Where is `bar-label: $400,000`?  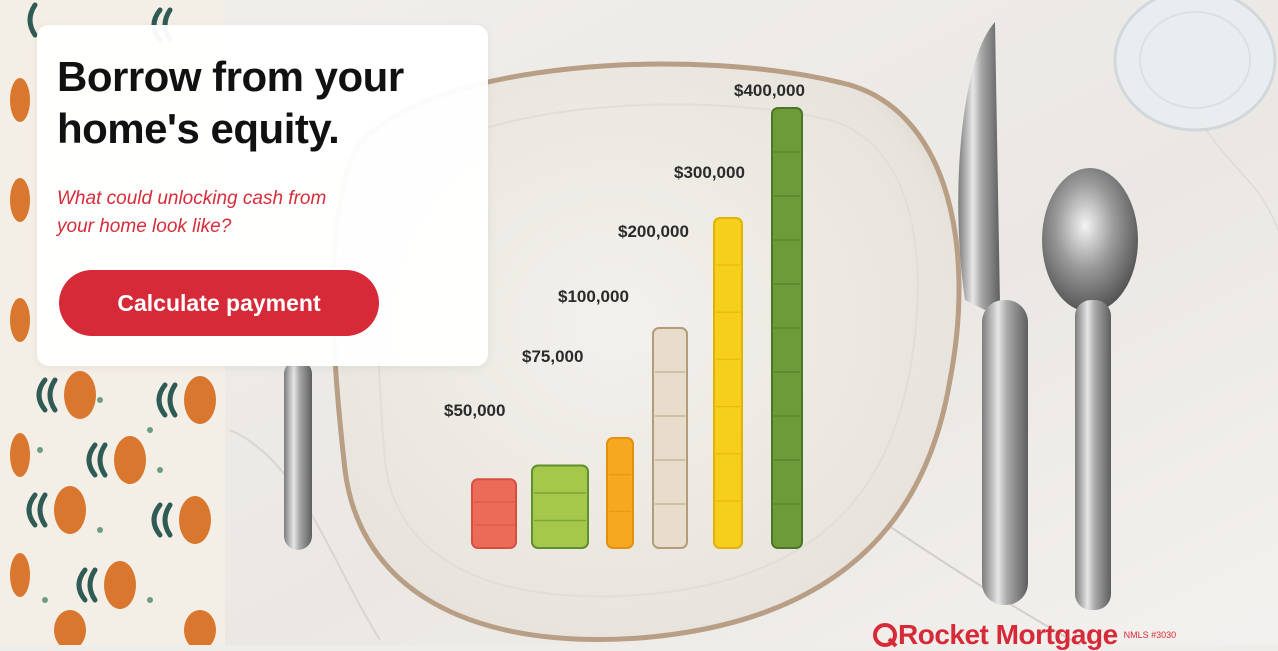 bar-label: $400,000 is located at coordinates (769, 90).